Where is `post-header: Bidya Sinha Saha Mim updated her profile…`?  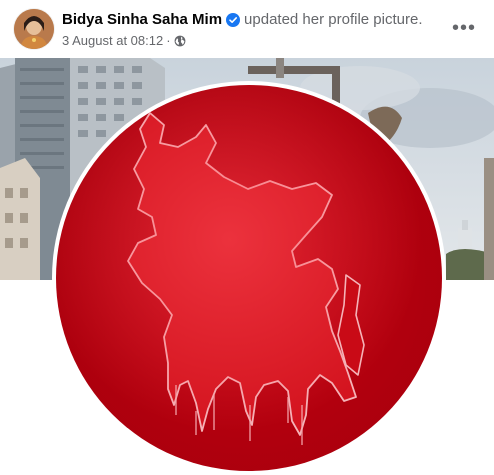 post-header: Bidya Sinha Saha Mim updated her profile… is located at coordinates (247, 29).